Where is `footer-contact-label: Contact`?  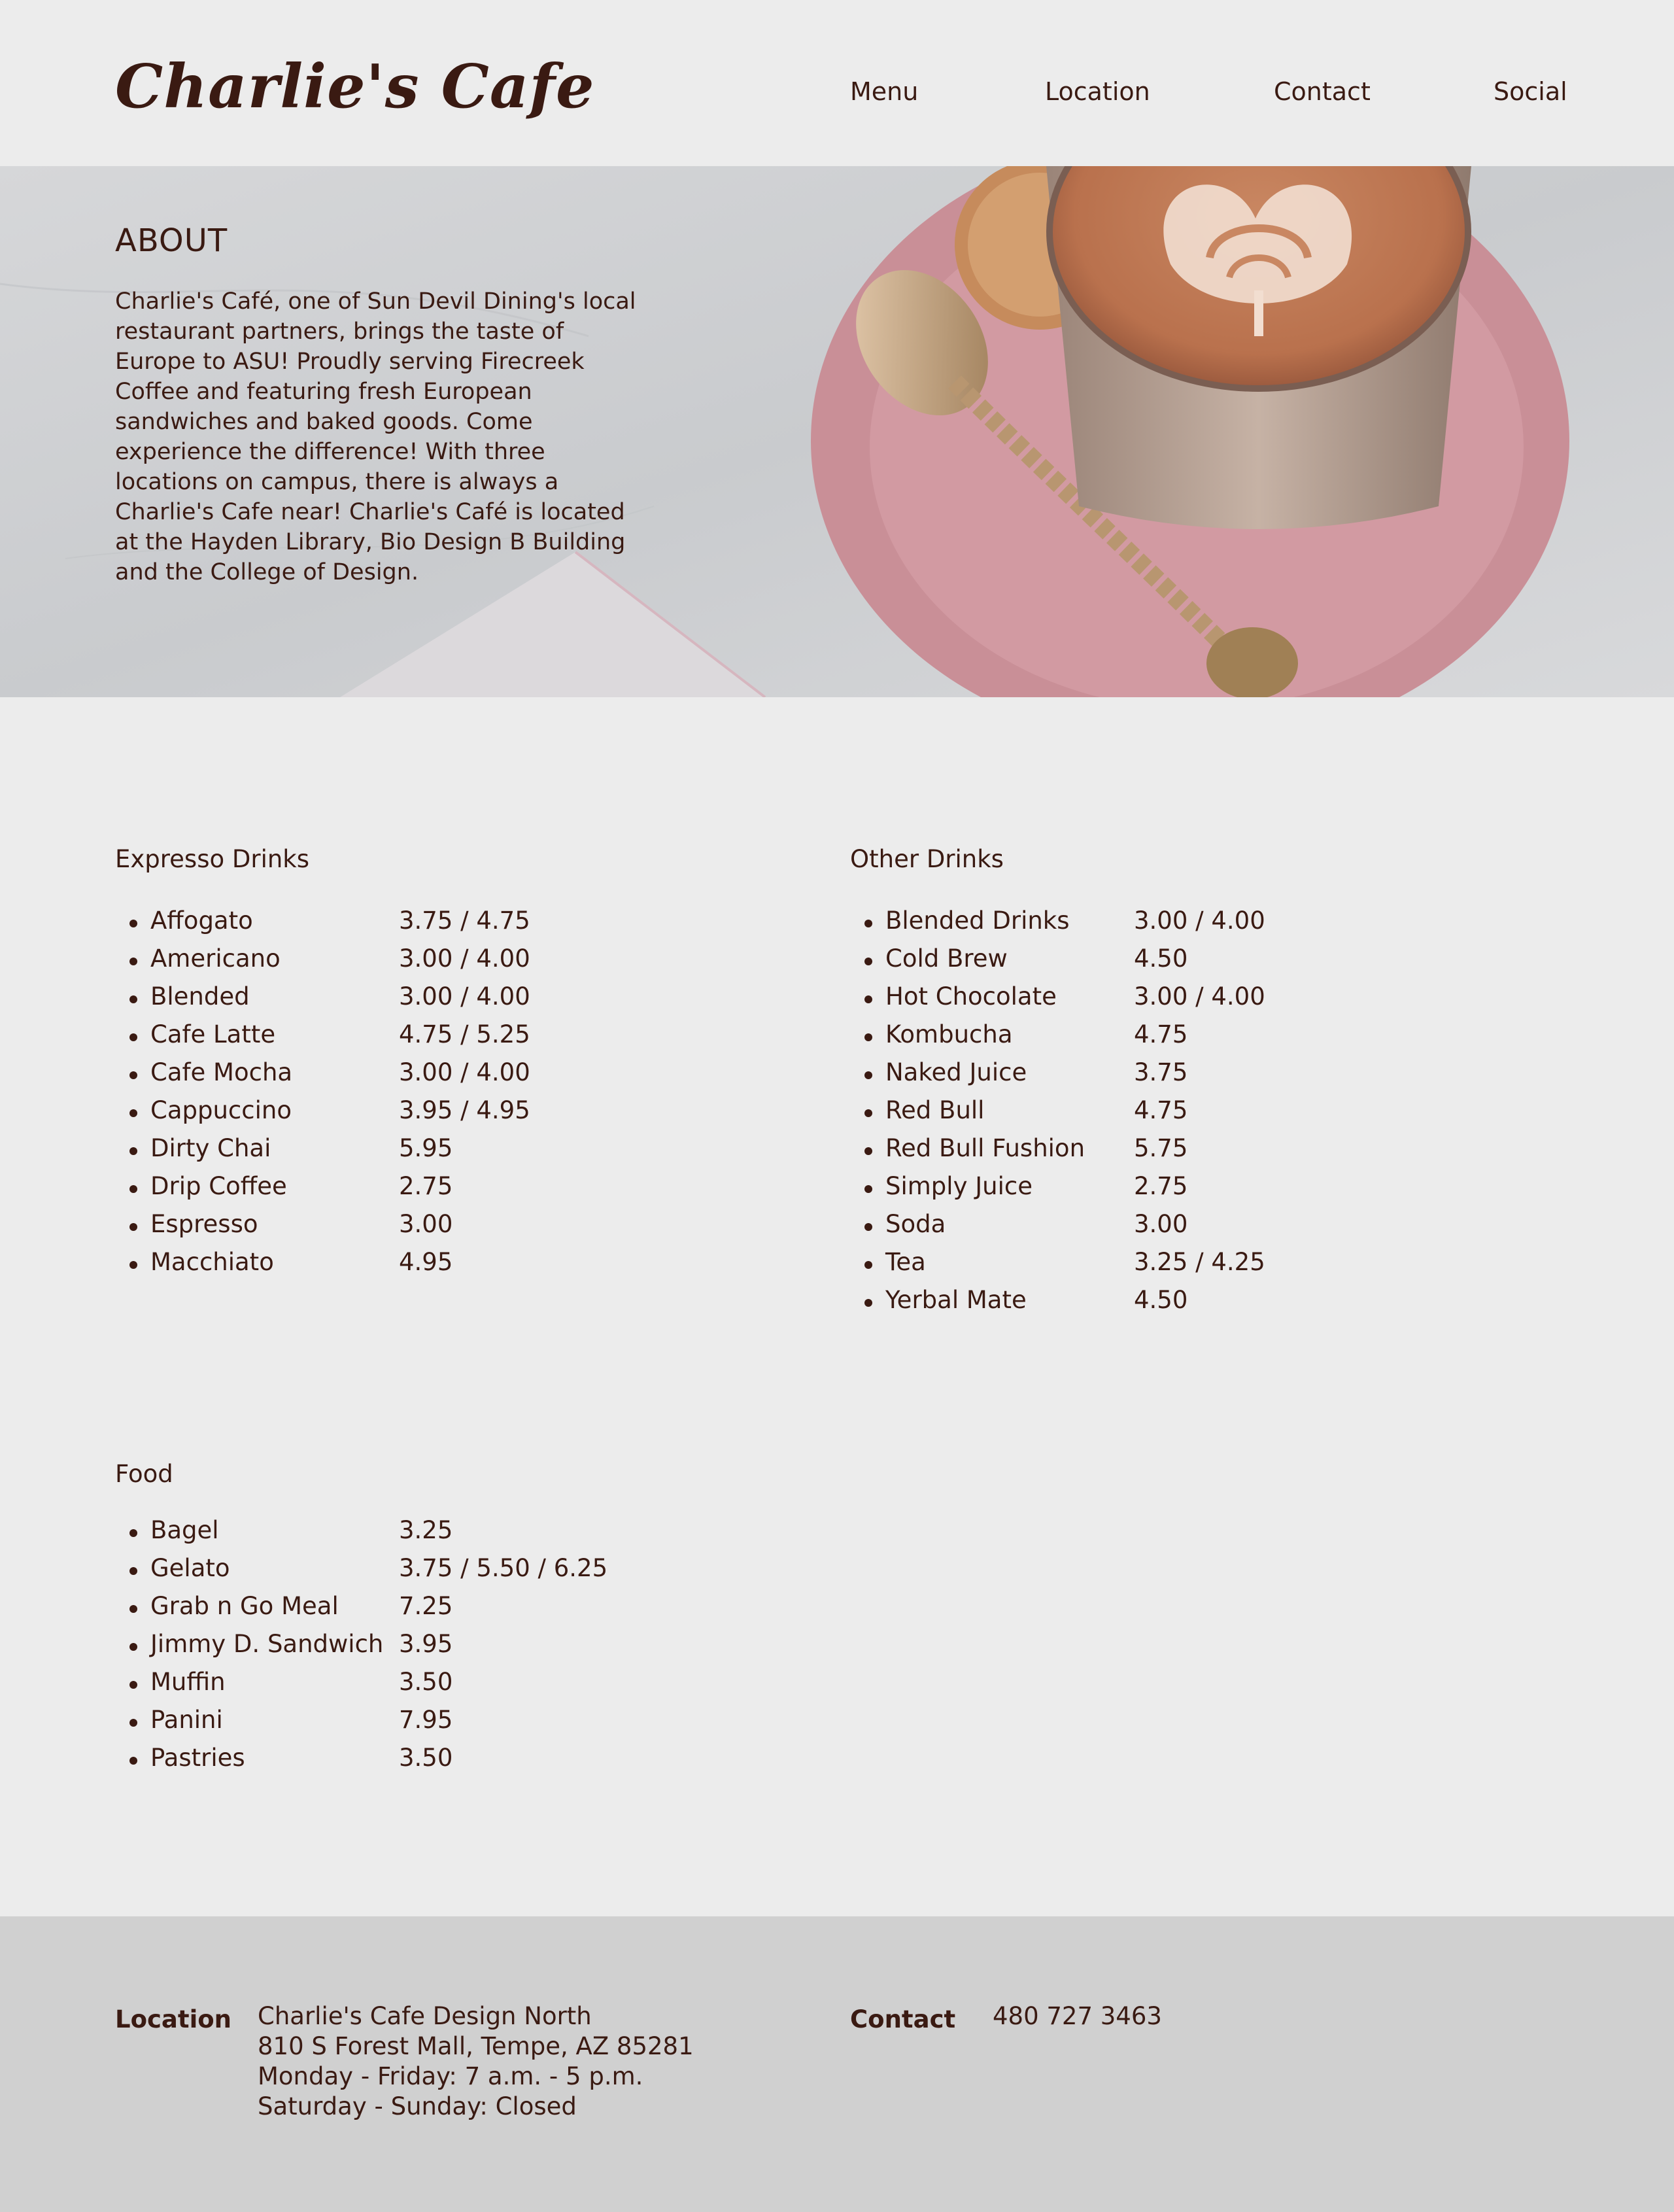 footer-contact-label: Contact is located at coordinates (903, 2019).